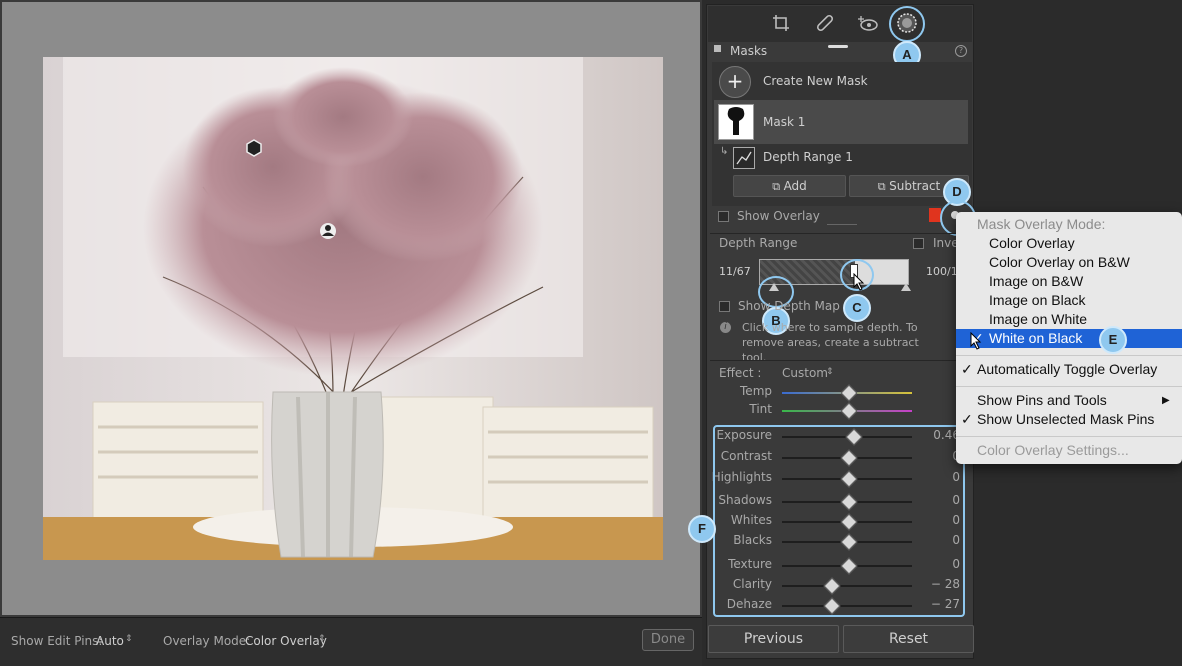 The height and width of the screenshot is (666, 1182). What do you see at coordinates (840, 24) in the screenshot?
I see `tool-strip` at bounding box center [840, 24].